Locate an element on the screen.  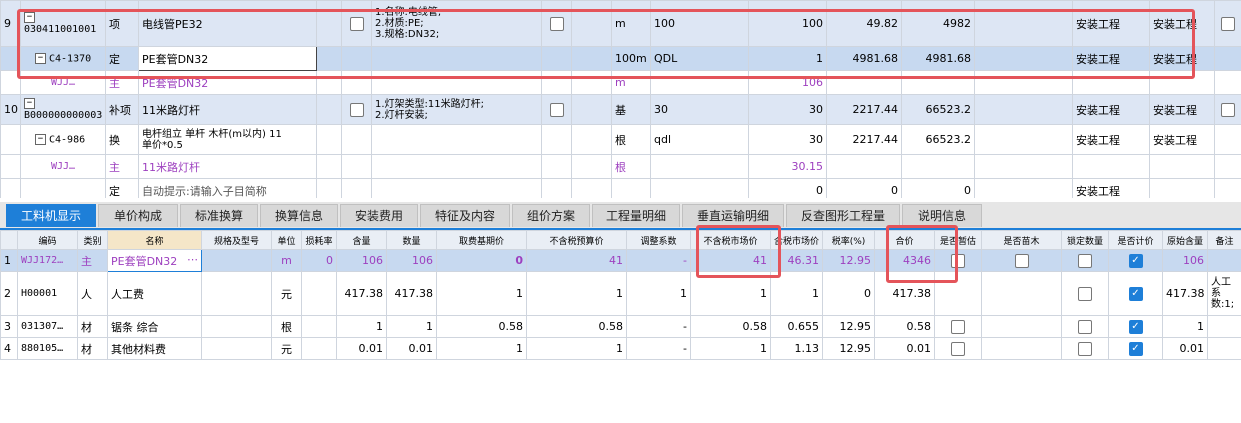
bill-subrow-new: 定 自动提示:请输入子目简称 0 0 0 安装工程 is located at coordinates (620, 188).